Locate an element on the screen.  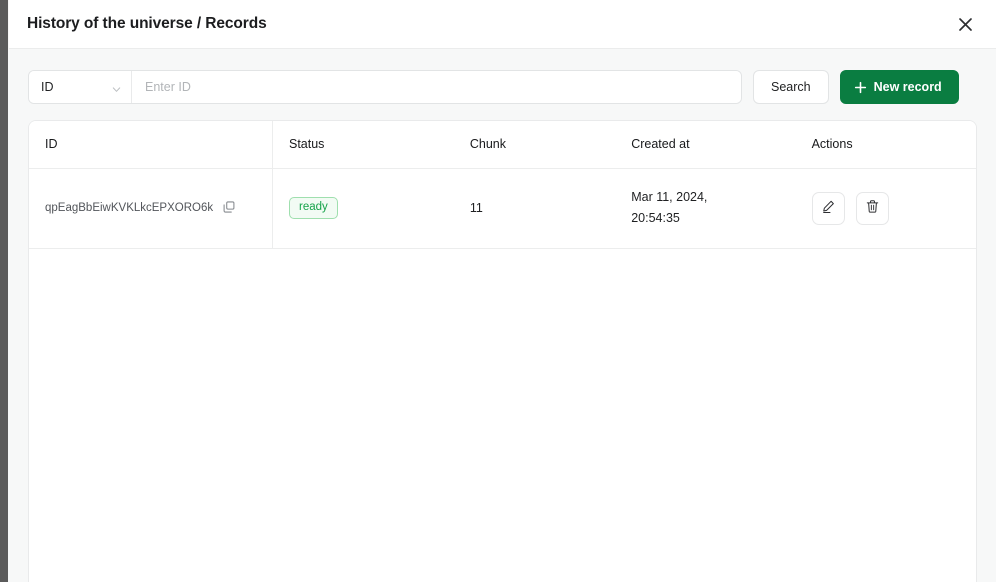
record-id-text: qpEagBbEiwKVKLkcEPXORO6k is located at coordinates (129, 208).